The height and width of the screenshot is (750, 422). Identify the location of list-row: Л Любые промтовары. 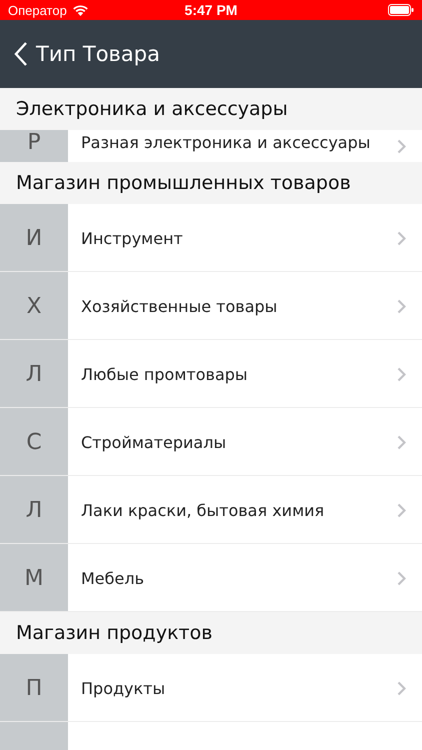
(211, 373).